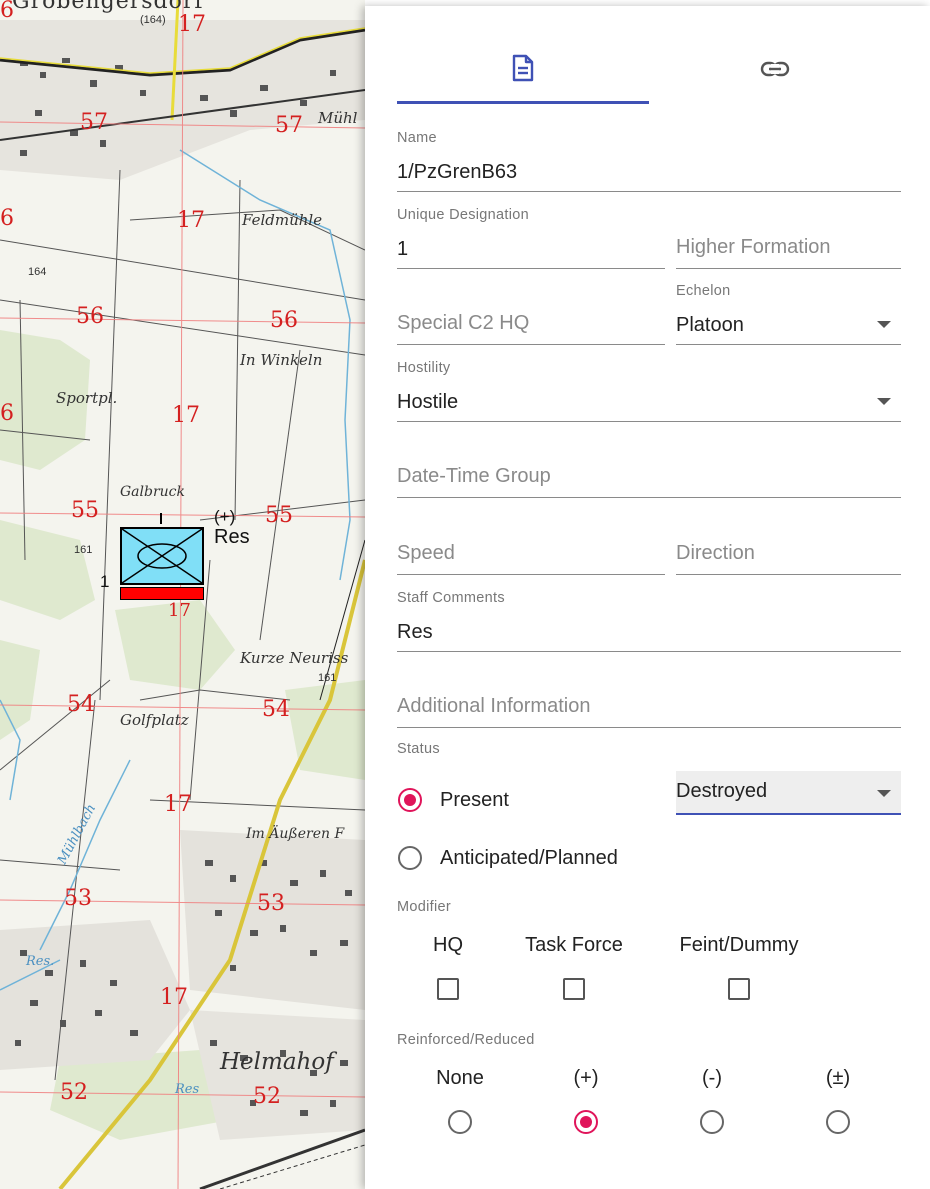 The height and width of the screenshot is (1189, 930). Describe the element at coordinates (153, 20) in the screenshot. I see `spot-height: (164)` at that location.